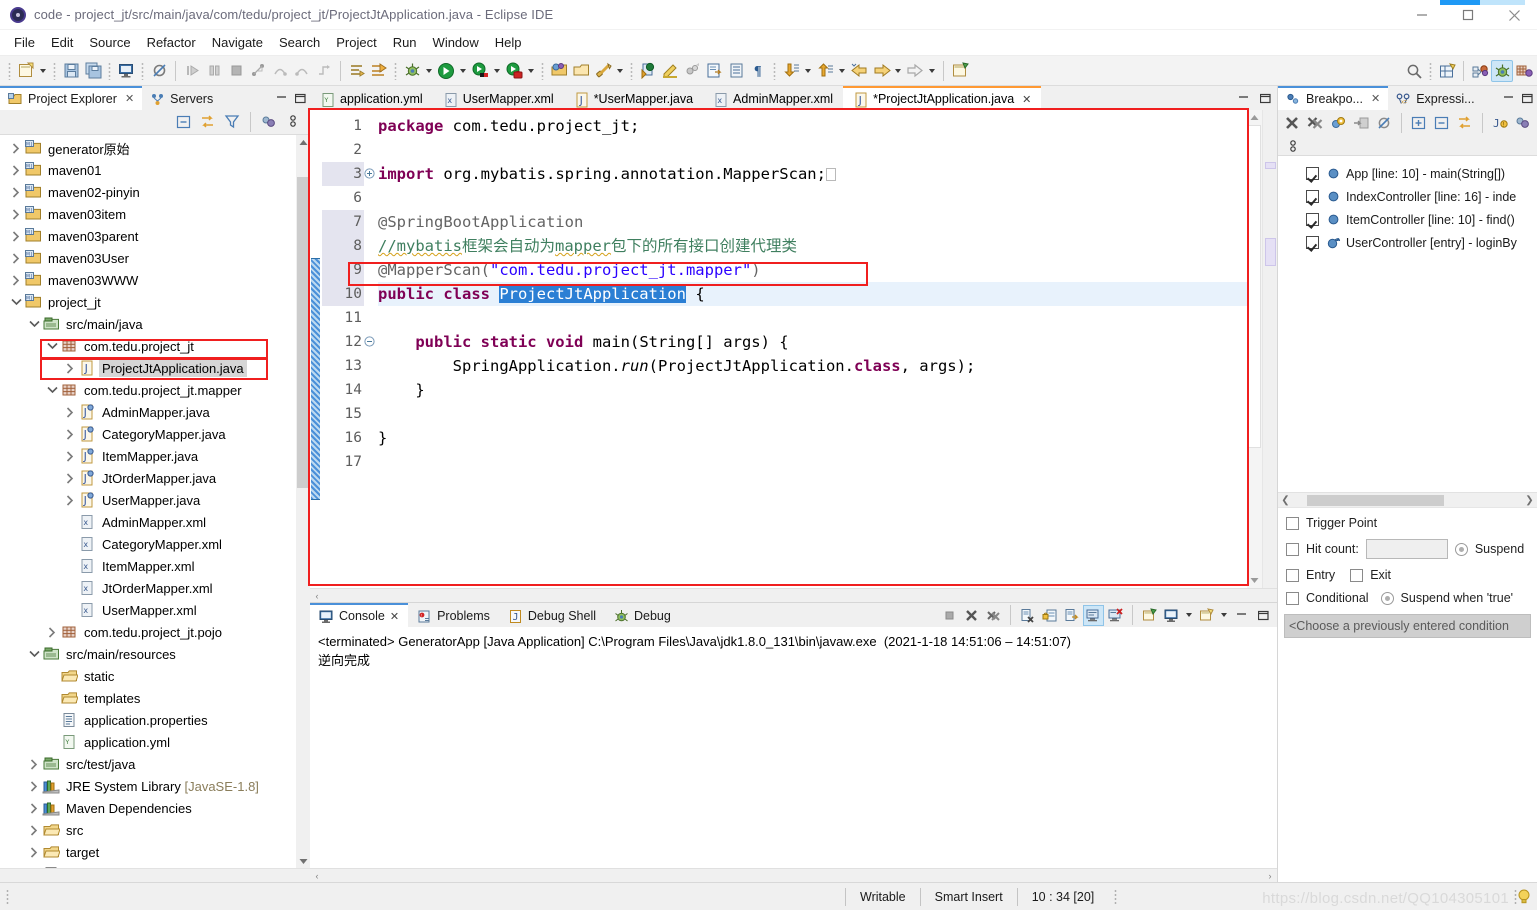 The width and height of the screenshot is (1537, 910). Describe the element at coordinates (148, 830) in the screenshot. I see `tree-item: src` at that location.